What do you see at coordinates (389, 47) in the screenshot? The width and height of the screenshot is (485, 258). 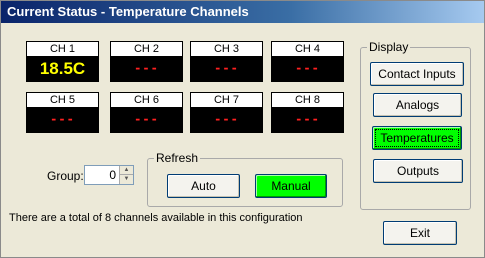 I see `display-legend: Display` at bounding box center [389, 47].